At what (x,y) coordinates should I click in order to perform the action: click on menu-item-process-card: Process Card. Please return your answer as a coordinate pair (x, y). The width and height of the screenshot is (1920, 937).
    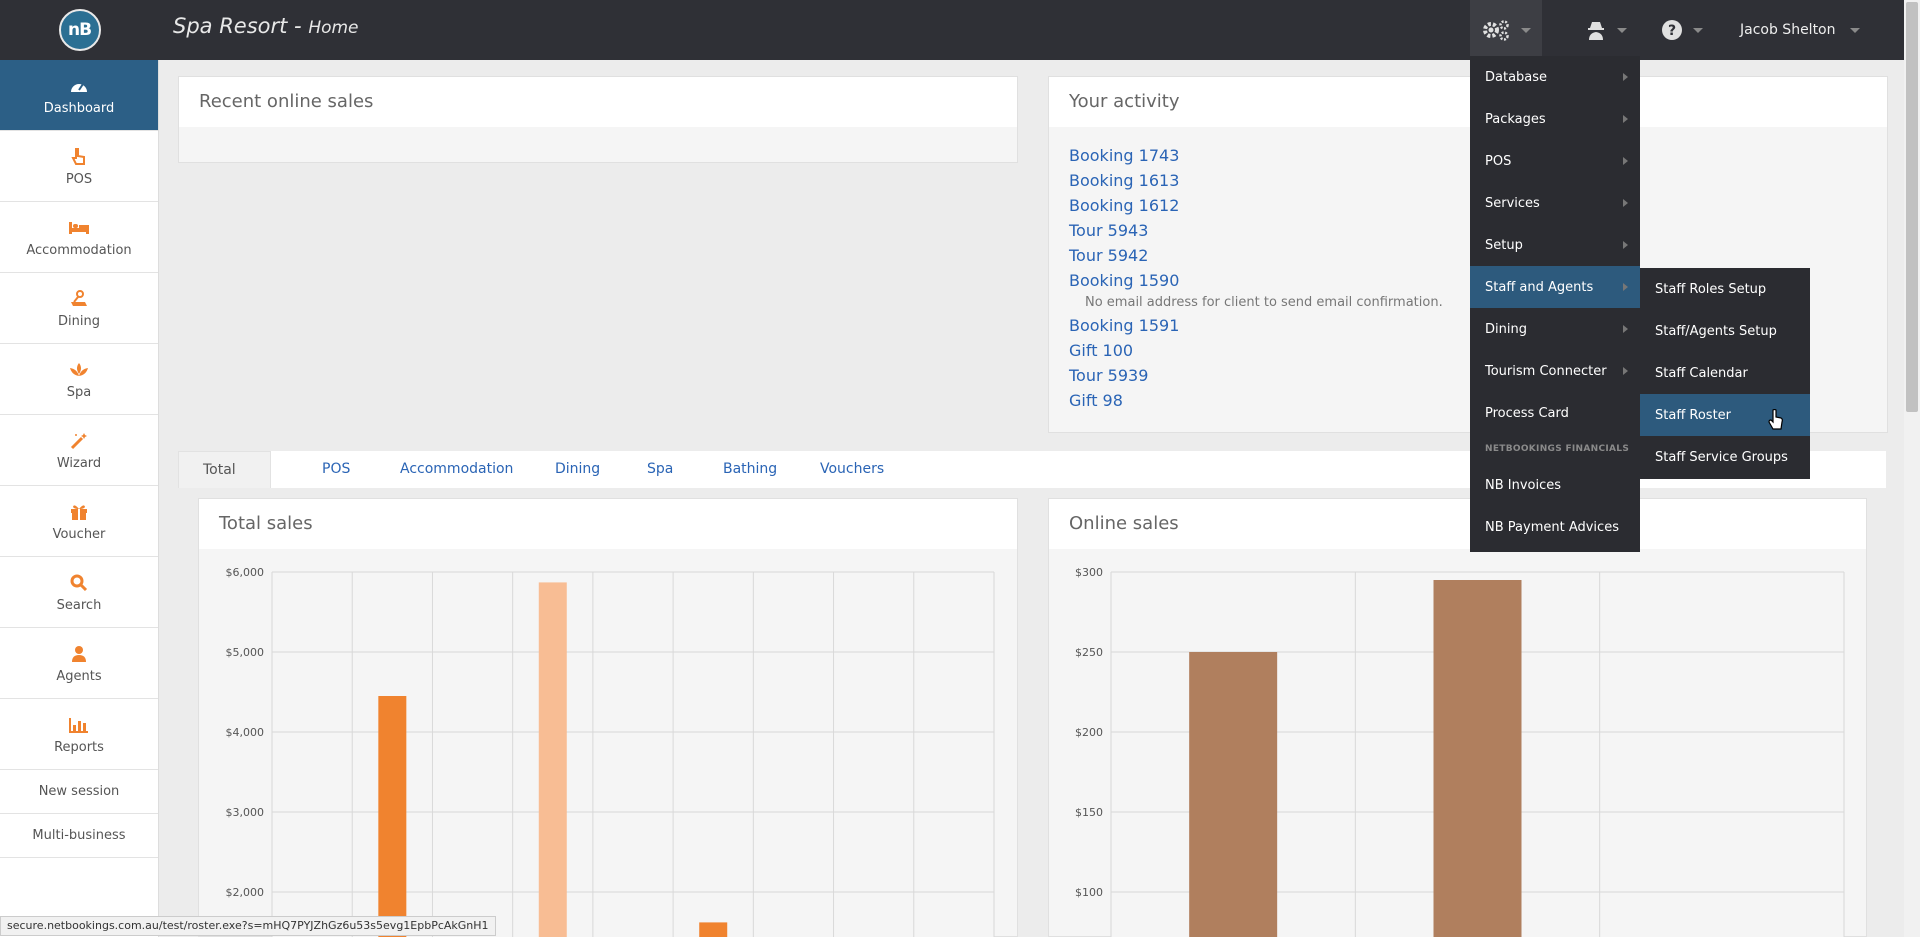
    Looking at the image, I should click on (1555, 413).